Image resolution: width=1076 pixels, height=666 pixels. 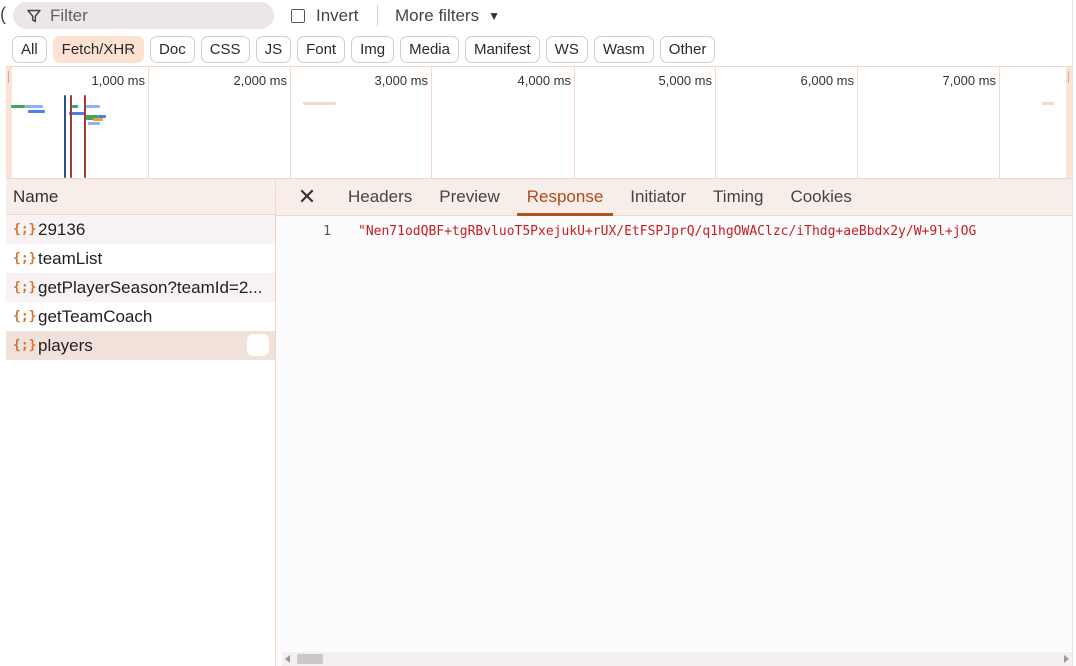 What do you see at coordinates (685, 80) in the screenshot?
I see `timeline-tick-label: 5,000 ms` at bounding box center [685, 80].